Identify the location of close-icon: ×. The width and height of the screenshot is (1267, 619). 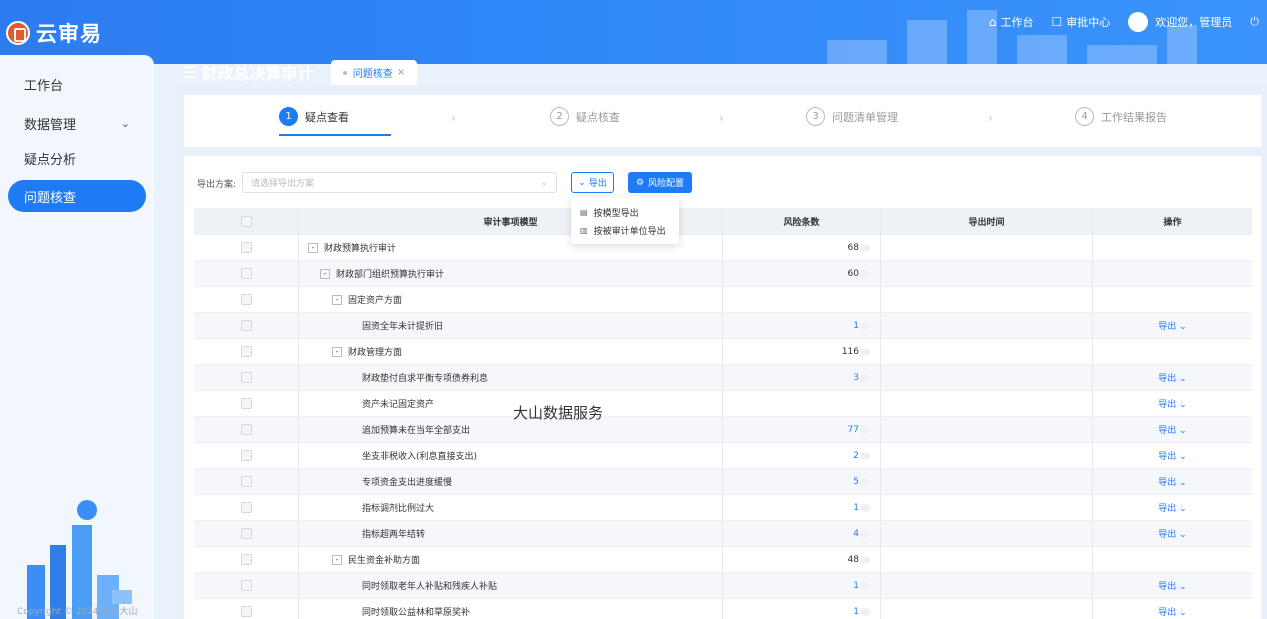
(401, 72).